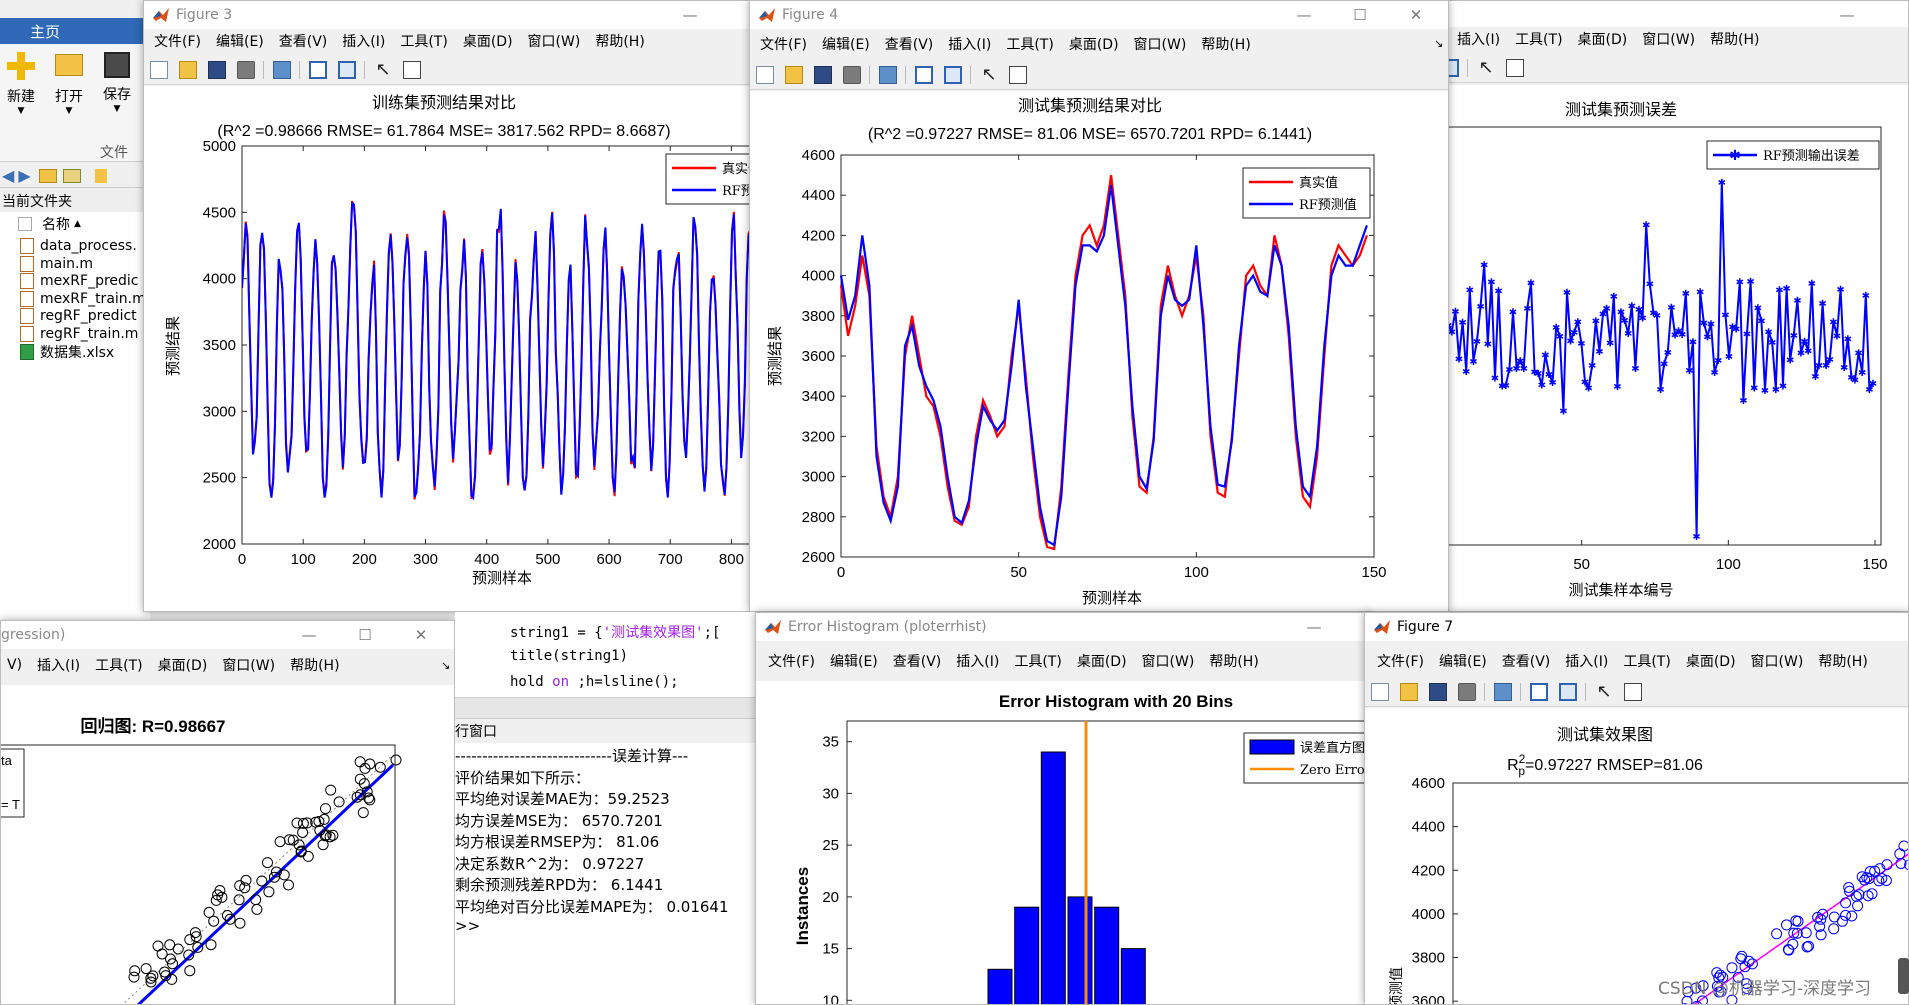  What do you see at coordinates (219, 146) in the screenshot?
I see `y-tick-label: 5000` at bounding box center [219, 146].